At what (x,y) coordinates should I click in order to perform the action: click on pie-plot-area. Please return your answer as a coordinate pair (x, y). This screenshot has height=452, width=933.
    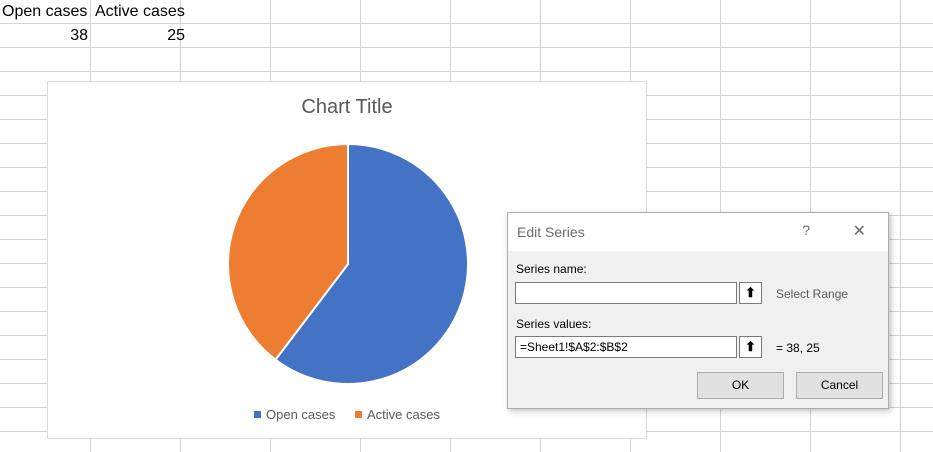
    Looking at the image, I should click on (348, 264).